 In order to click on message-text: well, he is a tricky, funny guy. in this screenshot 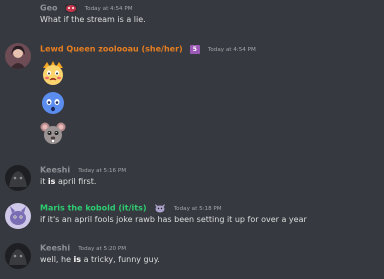, I will do `click(100, 259)`.